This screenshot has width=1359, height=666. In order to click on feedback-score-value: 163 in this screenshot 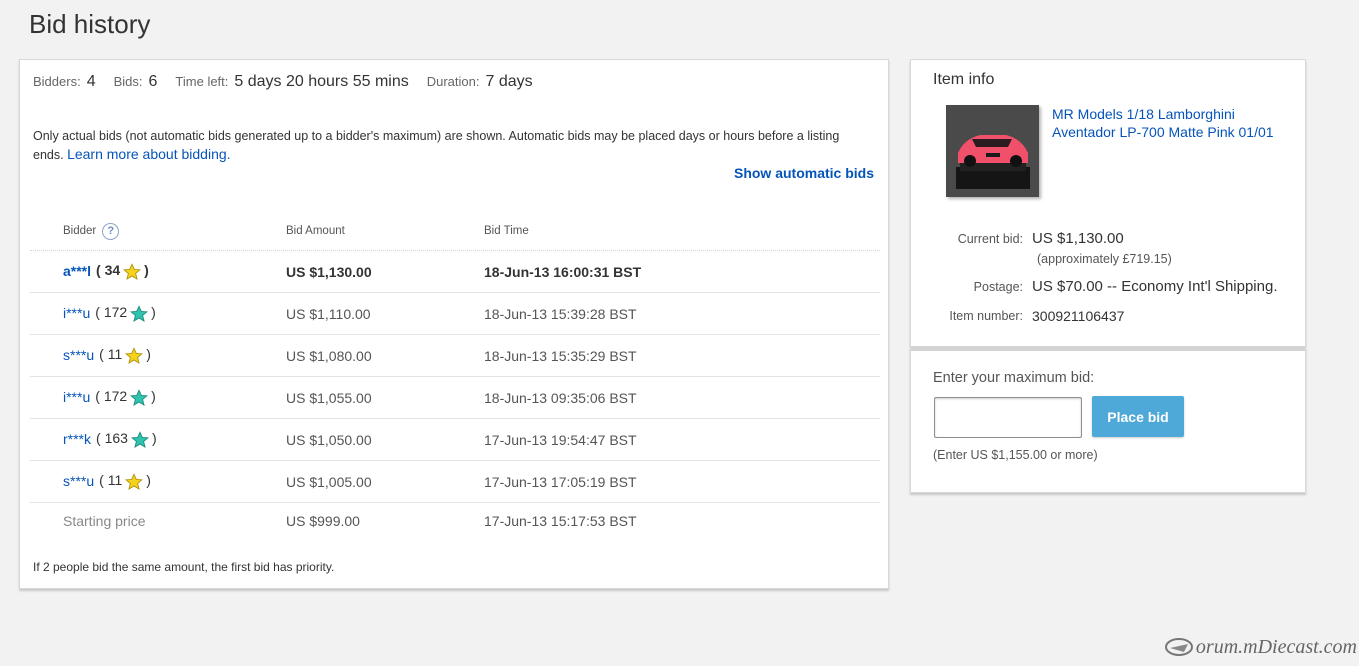, I will do `click(116, 438)`.